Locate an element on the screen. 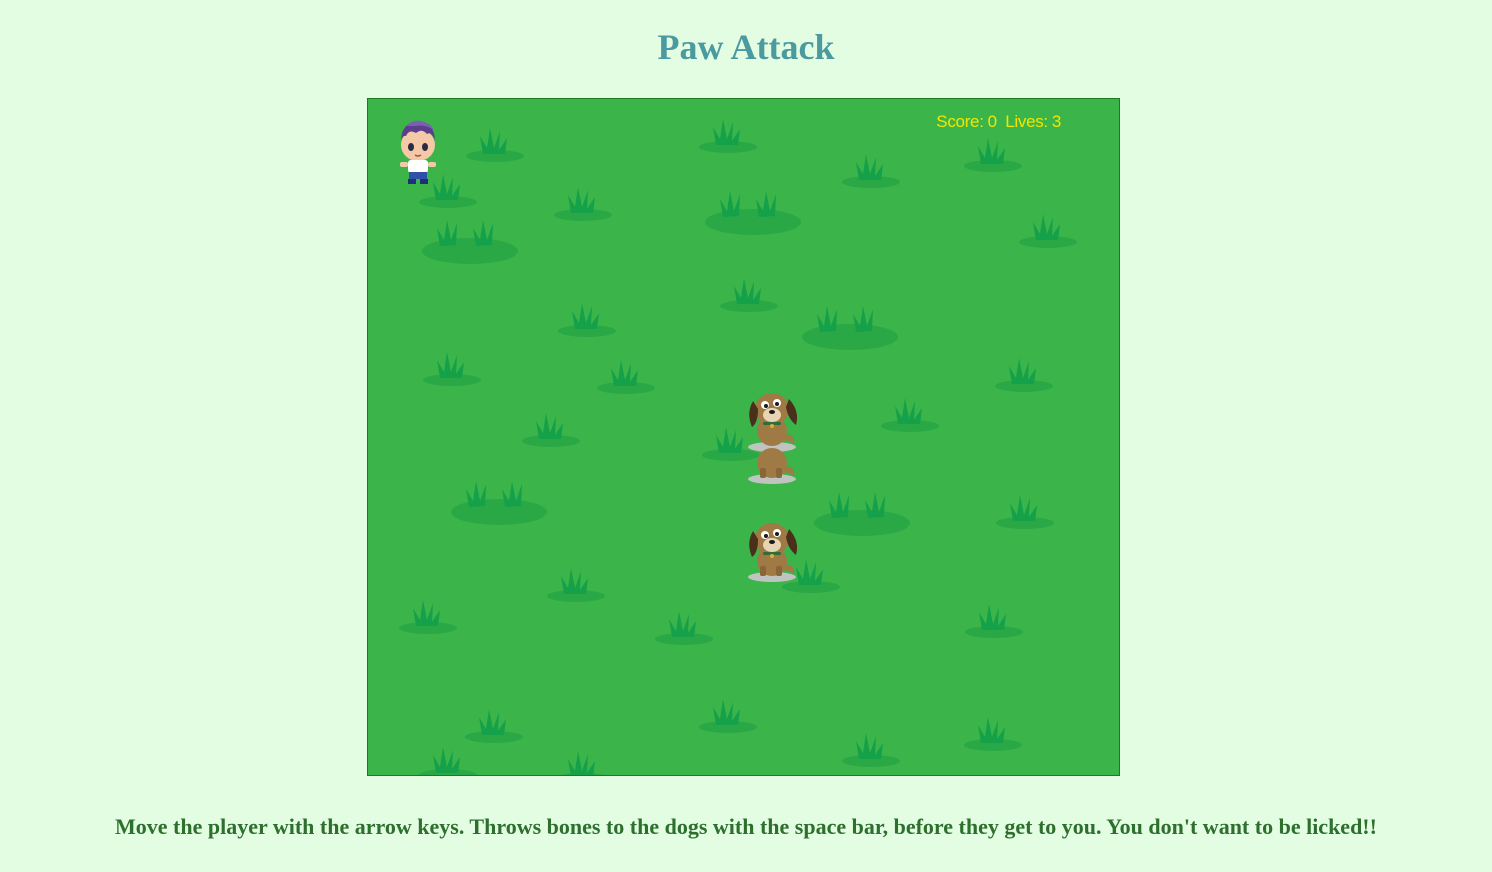 This screenshot has width=1492, height=872. score-label: Score: is located at coordinates (960, 121).